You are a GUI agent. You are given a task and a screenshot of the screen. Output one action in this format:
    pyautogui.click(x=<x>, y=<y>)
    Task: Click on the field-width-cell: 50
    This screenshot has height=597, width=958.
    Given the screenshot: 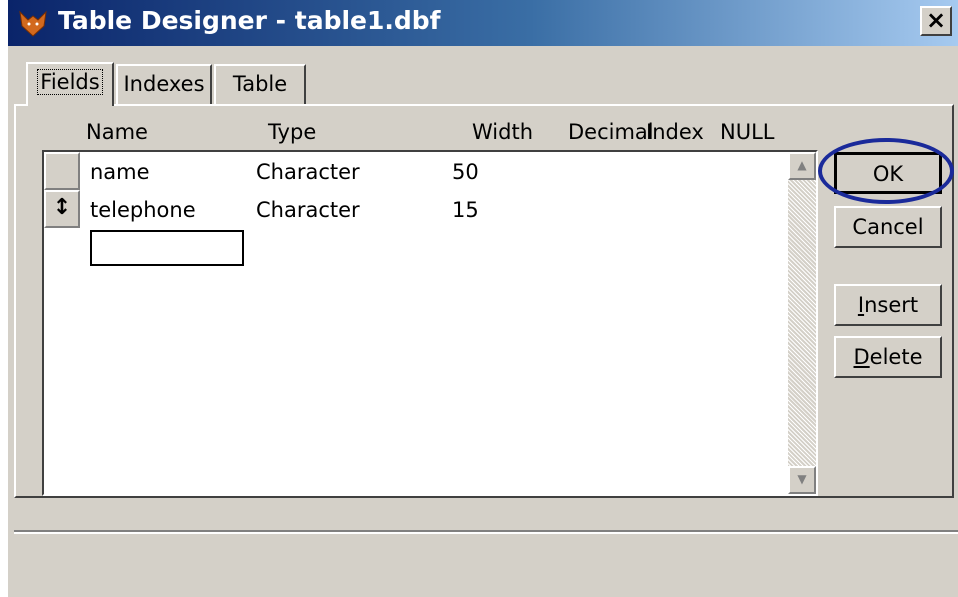 What is the action you would take?
    pyautogui.click(x=465, y=172)
    